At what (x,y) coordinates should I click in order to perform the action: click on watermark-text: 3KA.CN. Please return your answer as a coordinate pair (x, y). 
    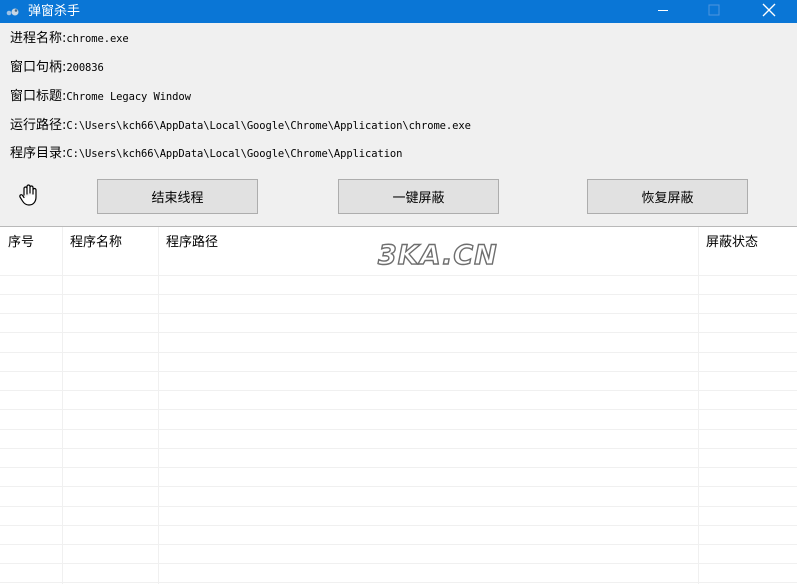
    Looking at the image, I should click on (438, 255).